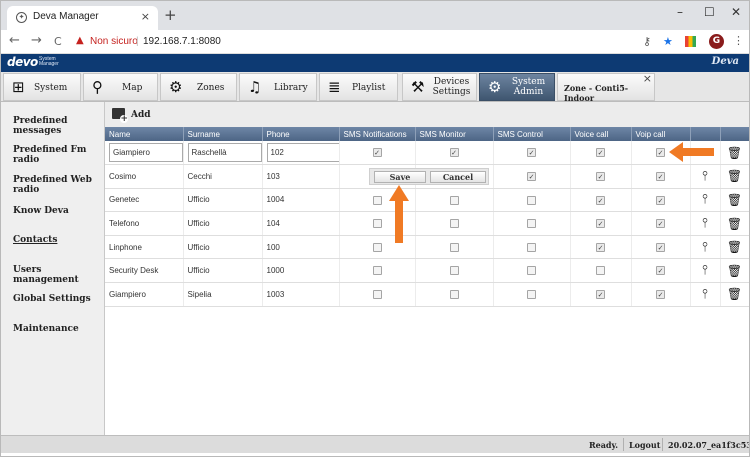  What do you see at coordinates (301, 271) in the screenshot?
I see `cell-phone: 1000` at bounding box center [301, 271].